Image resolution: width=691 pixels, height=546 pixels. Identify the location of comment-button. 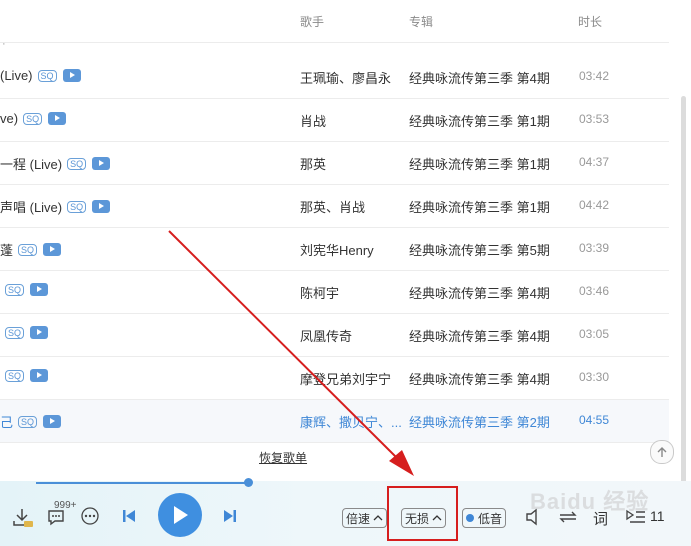
(56, 517).